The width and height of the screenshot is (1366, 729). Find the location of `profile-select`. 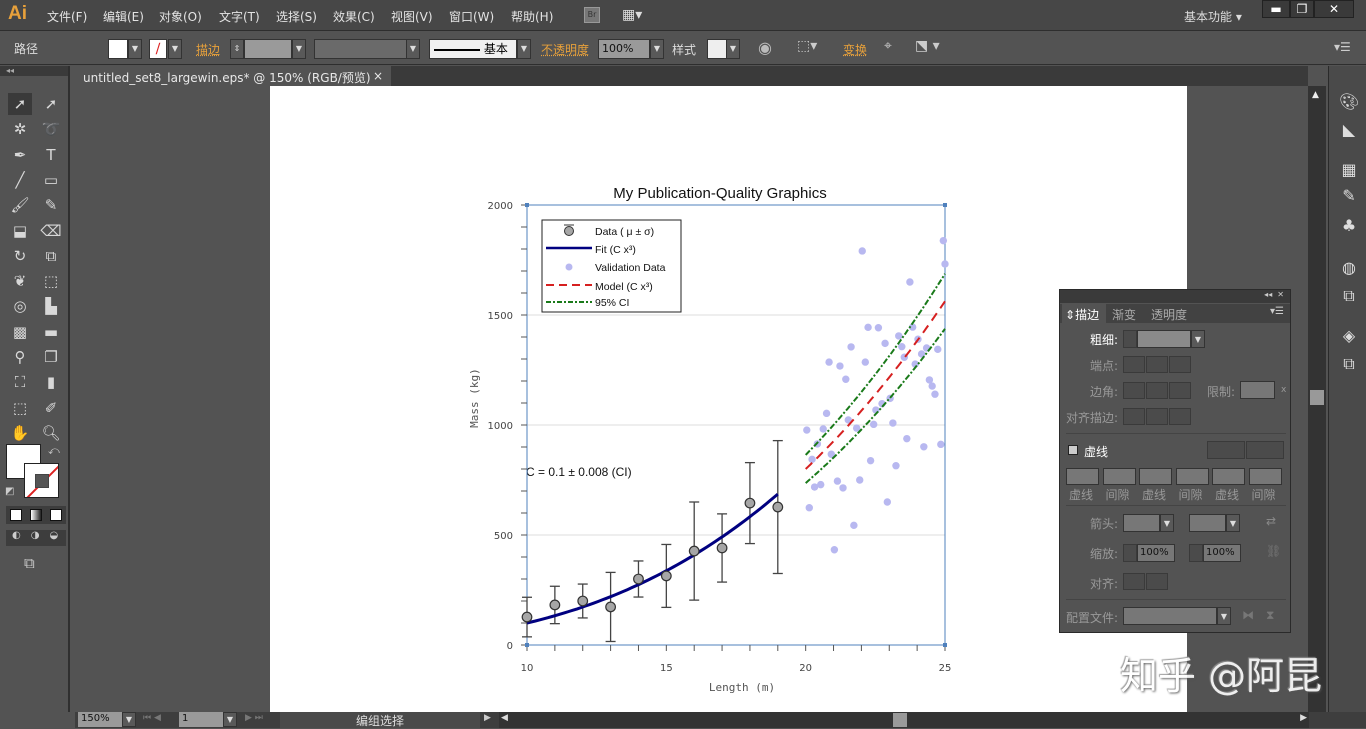

profile-select is located at coordinates (1170, 616).